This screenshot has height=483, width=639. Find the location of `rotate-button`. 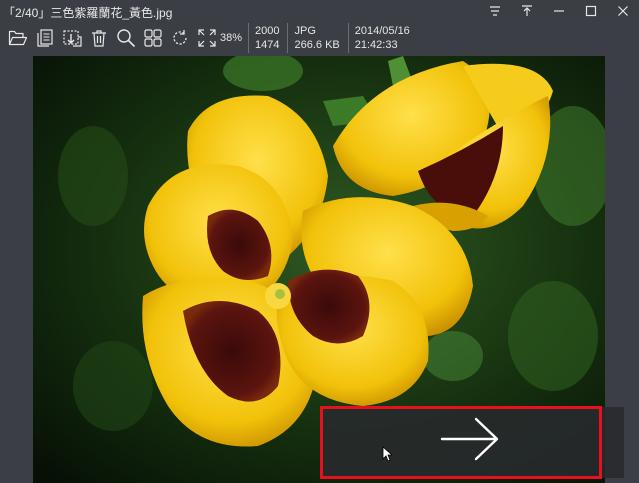

rotate-button is located at coordinates (179, 38).